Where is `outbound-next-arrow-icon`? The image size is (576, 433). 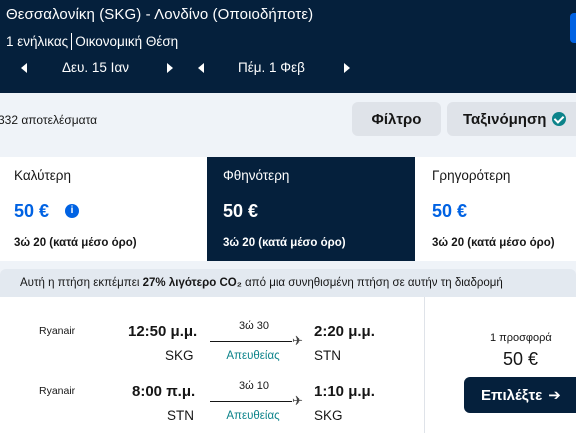
outbound-next-arrow-icon is located at coordinates (170, 68).